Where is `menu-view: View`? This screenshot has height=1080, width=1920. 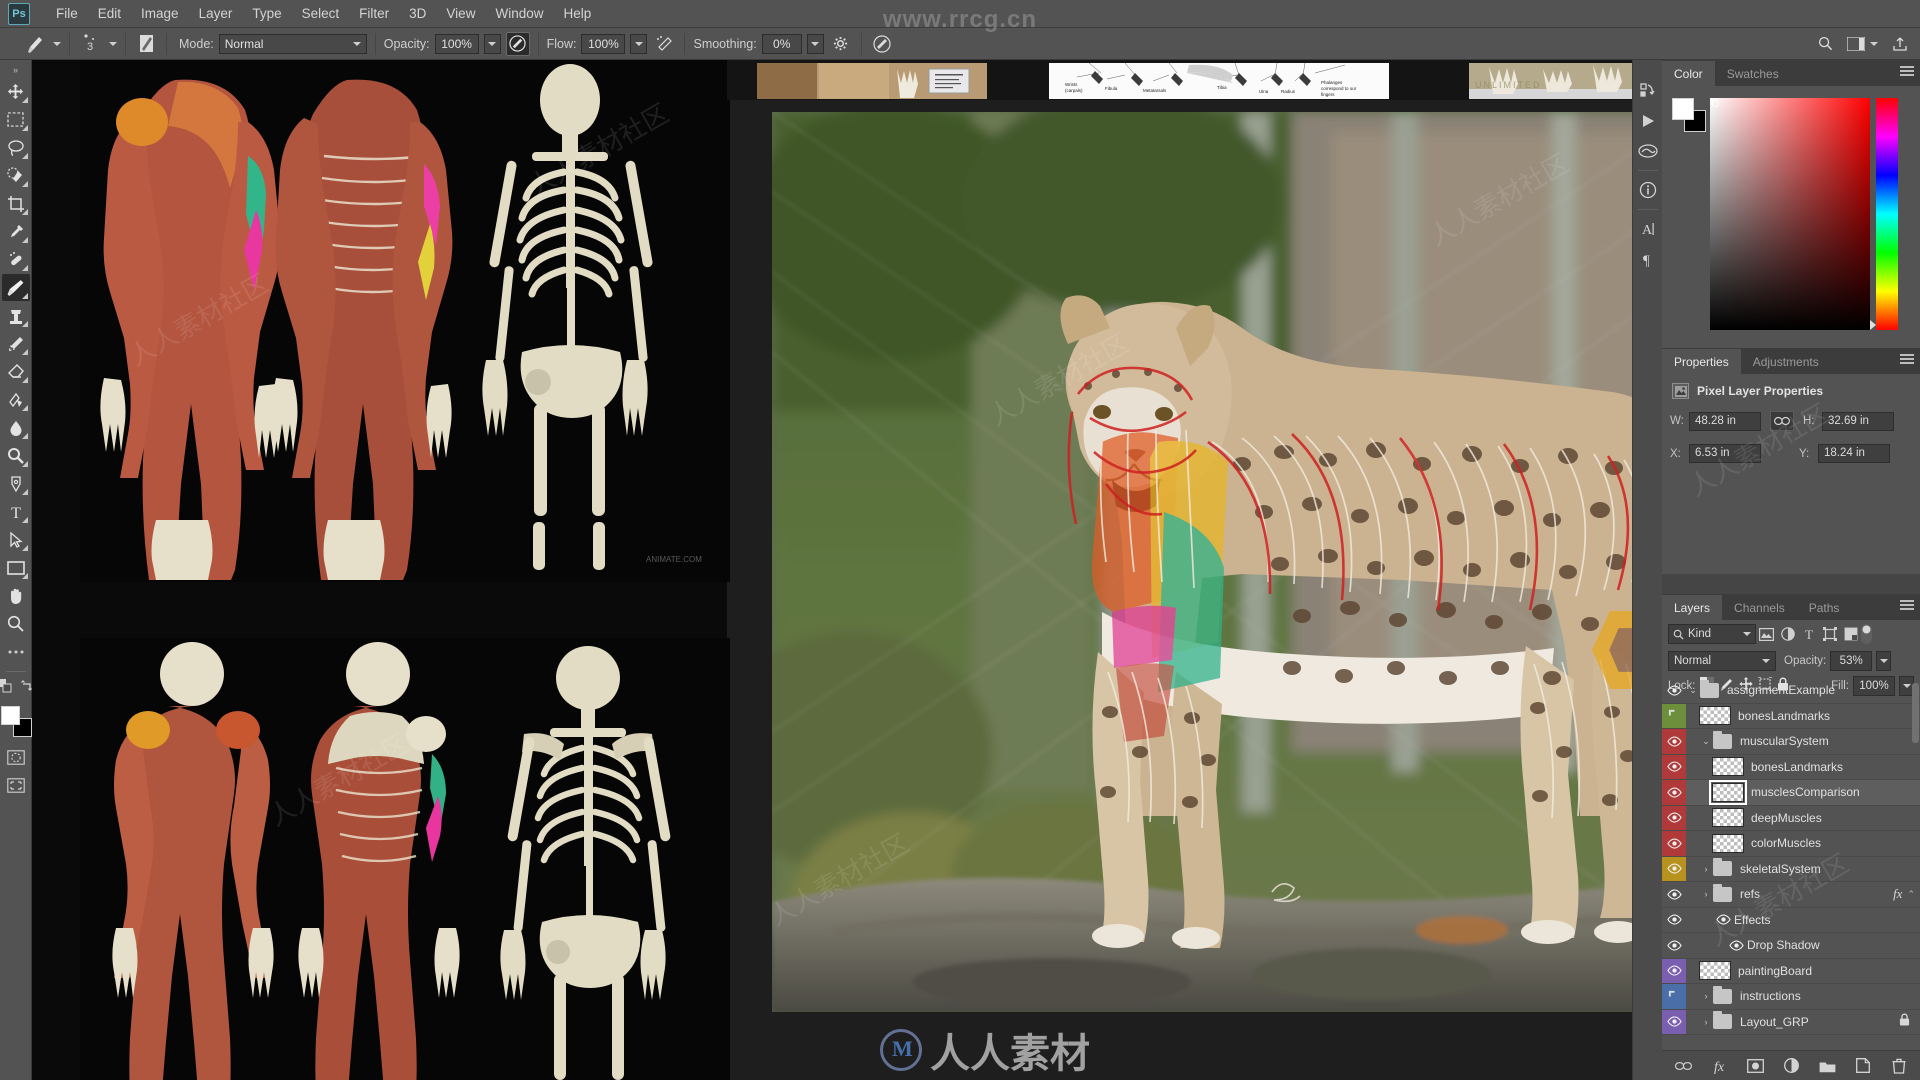 menu-view: View is located at coordinates (460, 13).